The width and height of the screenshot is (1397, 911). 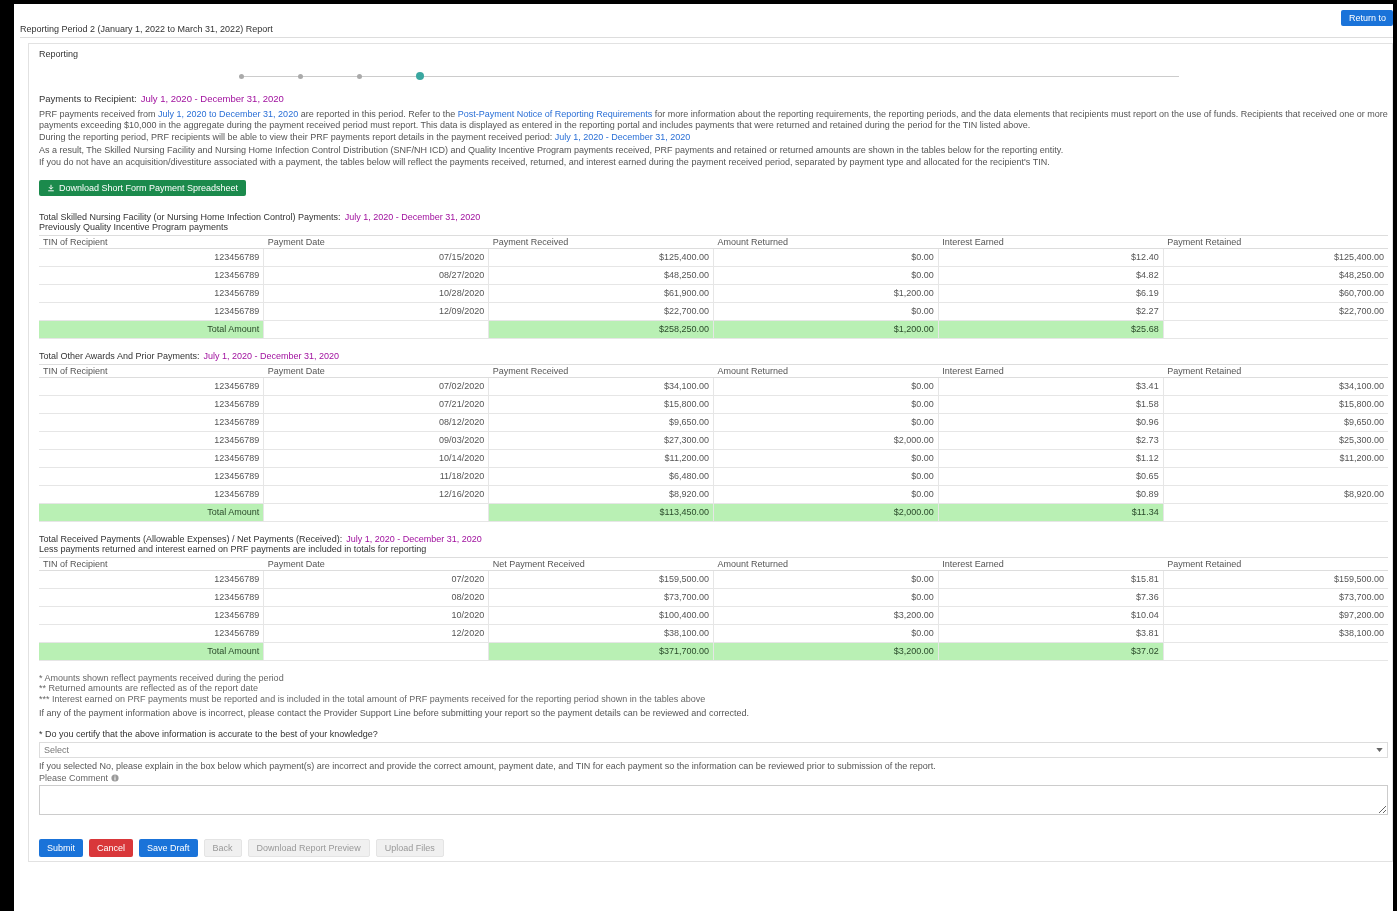 I want to click on footnote: ** Returned amounts are reflected as of the report date, so click(x=149, y=688).